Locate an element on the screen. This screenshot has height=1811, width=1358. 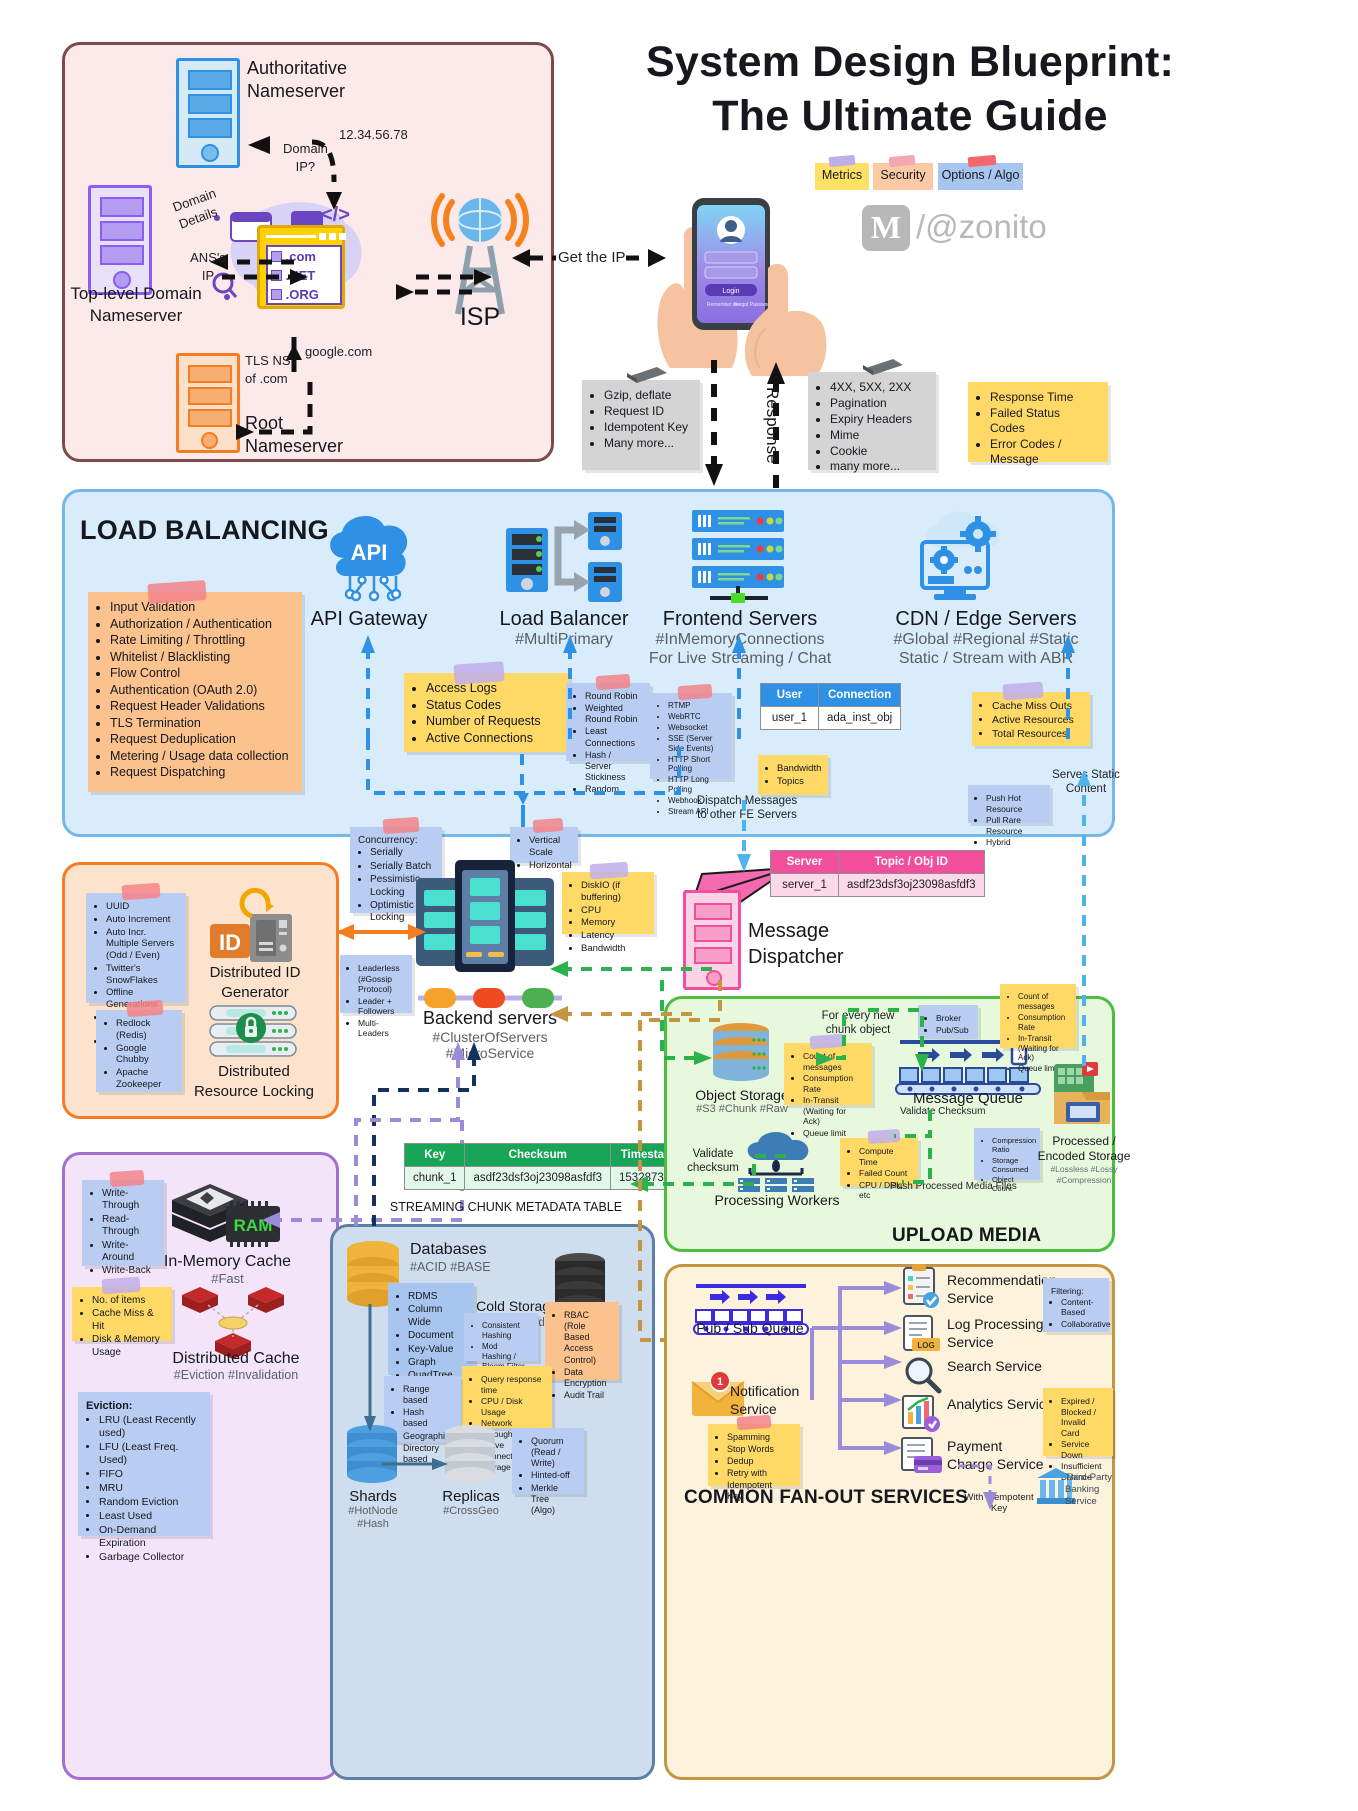
page-title-line1: System Design Blueprint: is located at coordinates (910, 62).